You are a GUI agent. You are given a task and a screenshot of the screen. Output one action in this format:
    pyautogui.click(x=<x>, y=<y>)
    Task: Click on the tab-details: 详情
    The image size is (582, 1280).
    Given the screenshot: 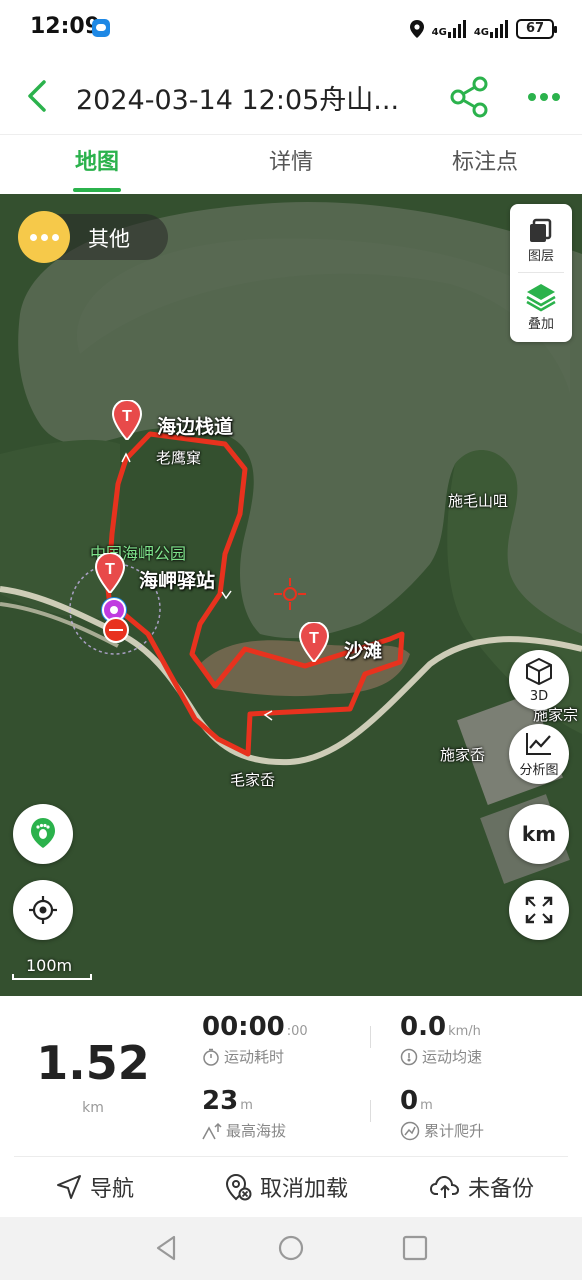 What is the action you would take?
    pyautogui.click(x=291, y=164)
    